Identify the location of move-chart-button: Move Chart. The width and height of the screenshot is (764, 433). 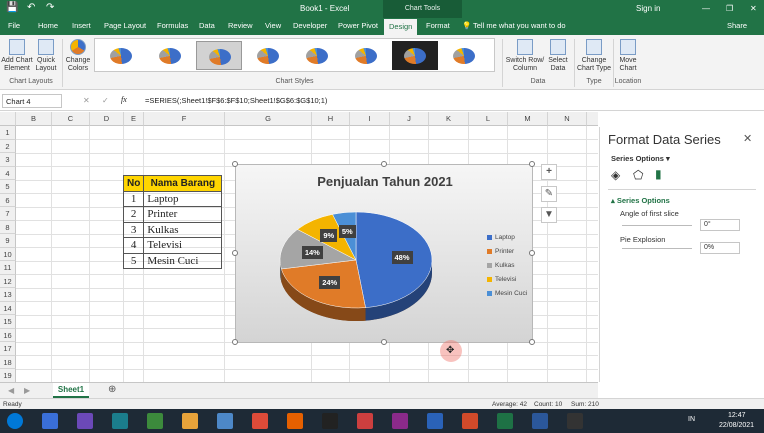
(628, 56).